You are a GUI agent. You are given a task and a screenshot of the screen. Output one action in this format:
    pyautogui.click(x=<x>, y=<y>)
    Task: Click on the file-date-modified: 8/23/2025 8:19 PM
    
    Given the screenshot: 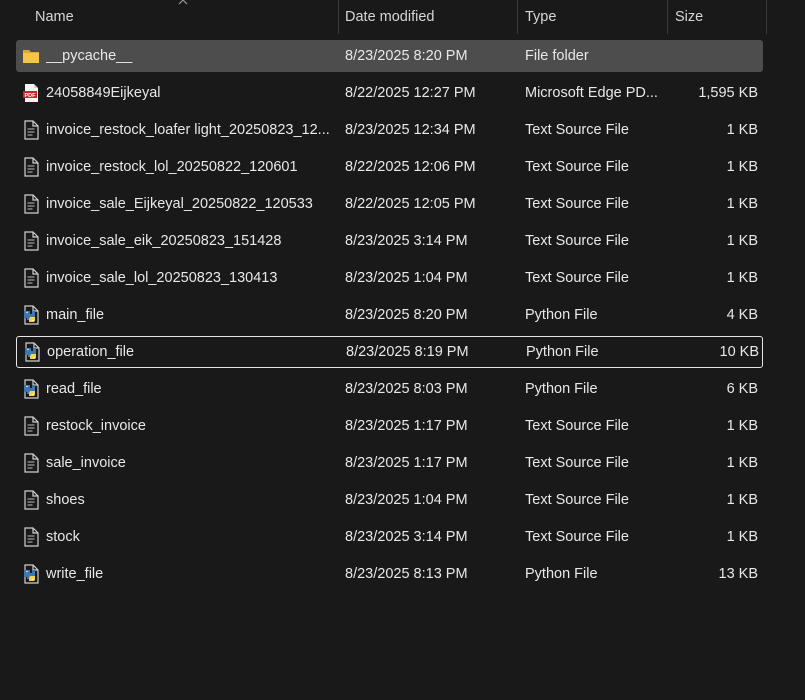 What is the action you would take?
    pyautogui.click(x=407, y=352)
    